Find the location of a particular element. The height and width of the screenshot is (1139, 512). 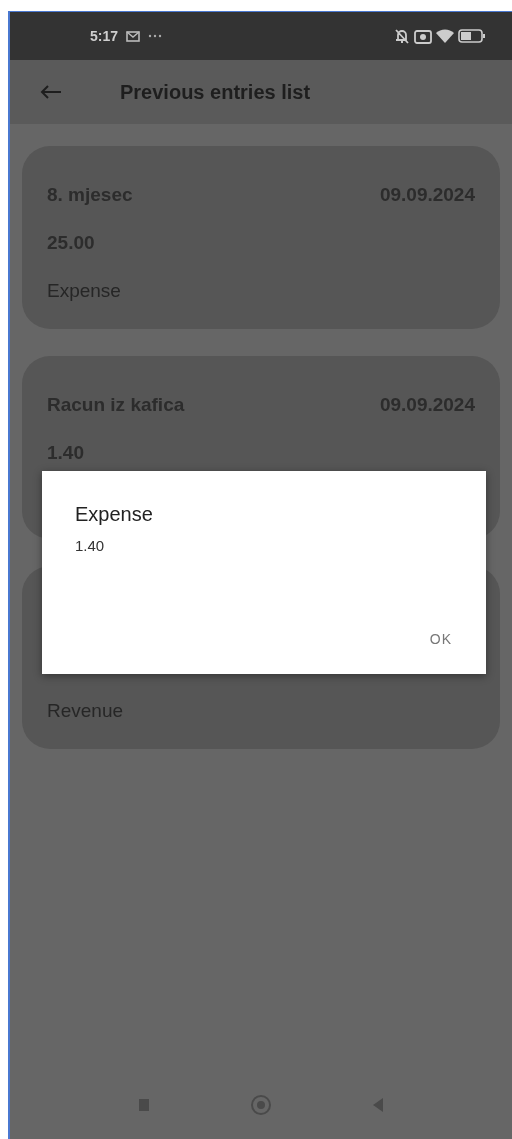

status-time: 5:17 is located at coordinates (104, 36).